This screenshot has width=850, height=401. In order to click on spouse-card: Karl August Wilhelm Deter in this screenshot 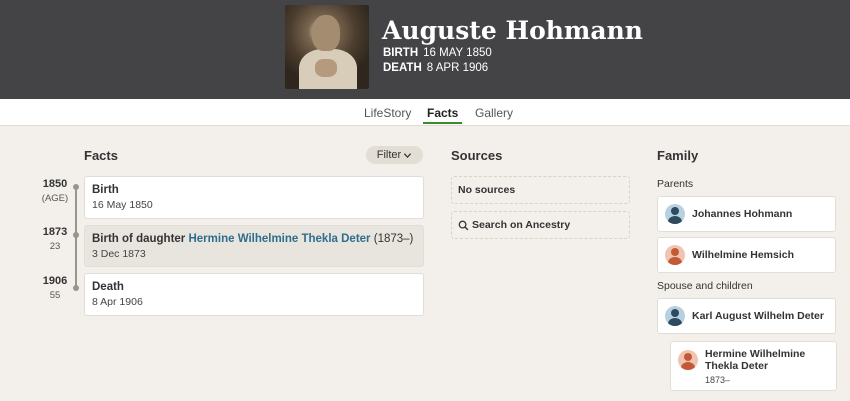, I will do `click(746, 316)`.